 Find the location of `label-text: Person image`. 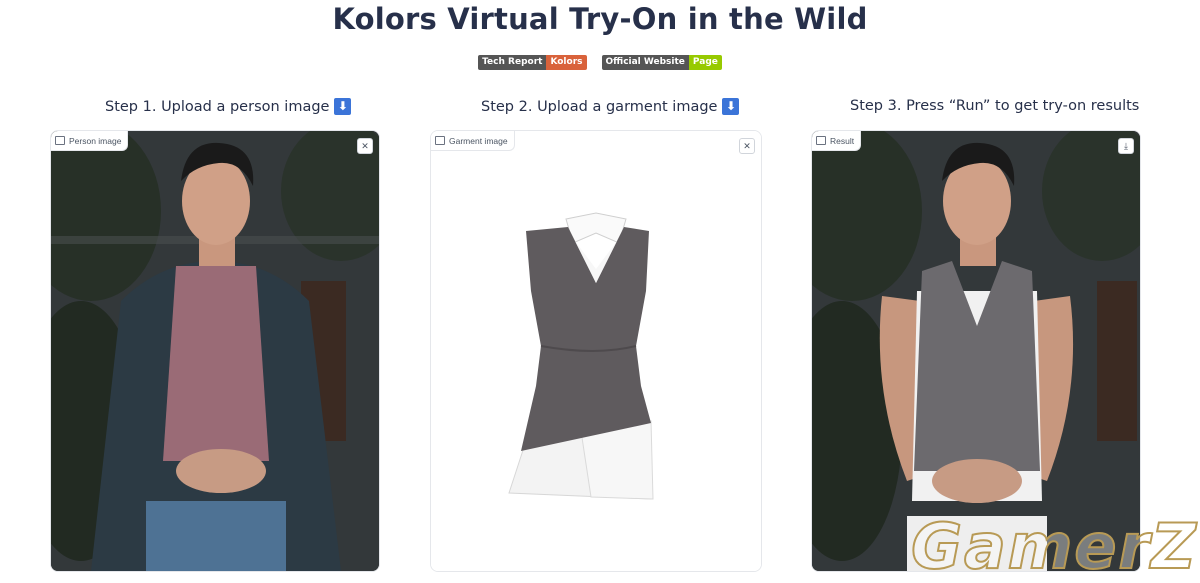

label-text: Person image is located at coordinates (95, 140).